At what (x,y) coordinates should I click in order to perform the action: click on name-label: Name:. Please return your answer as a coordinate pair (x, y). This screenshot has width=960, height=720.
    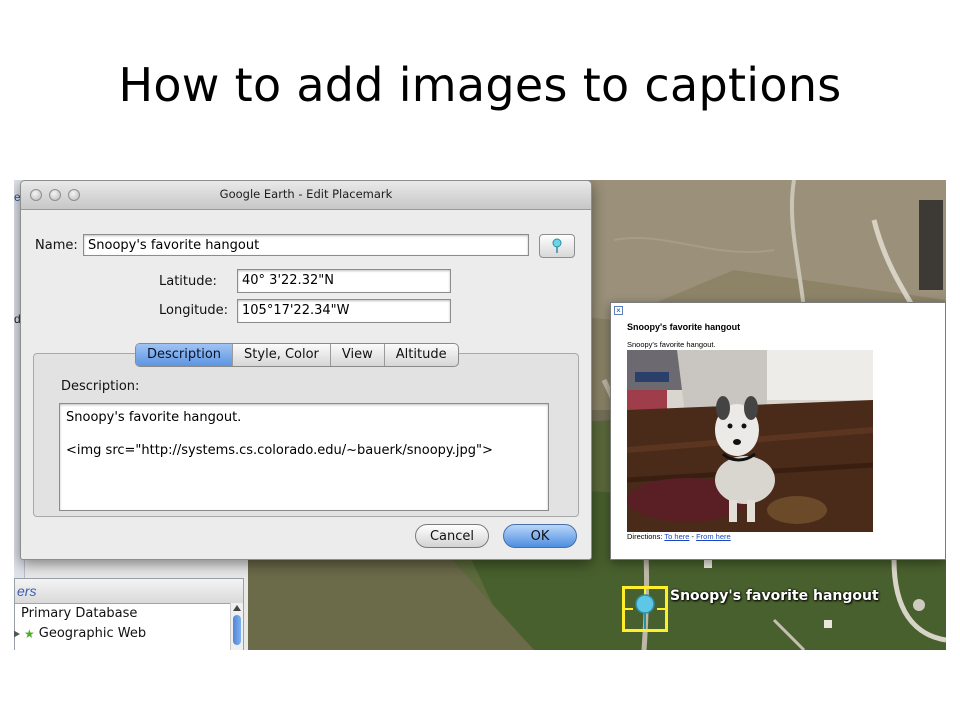
    Looking at the image, I should click on (56, 245).